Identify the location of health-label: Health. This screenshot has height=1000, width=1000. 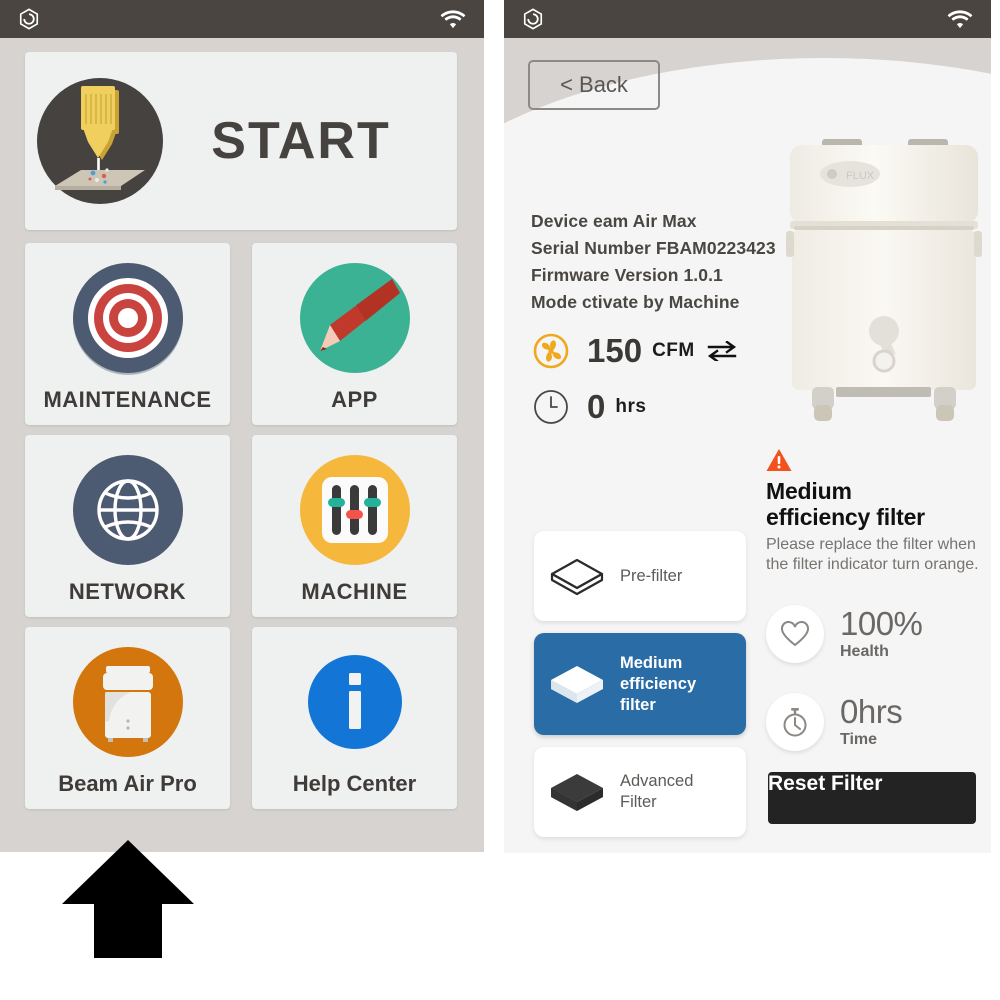
(864, 651).